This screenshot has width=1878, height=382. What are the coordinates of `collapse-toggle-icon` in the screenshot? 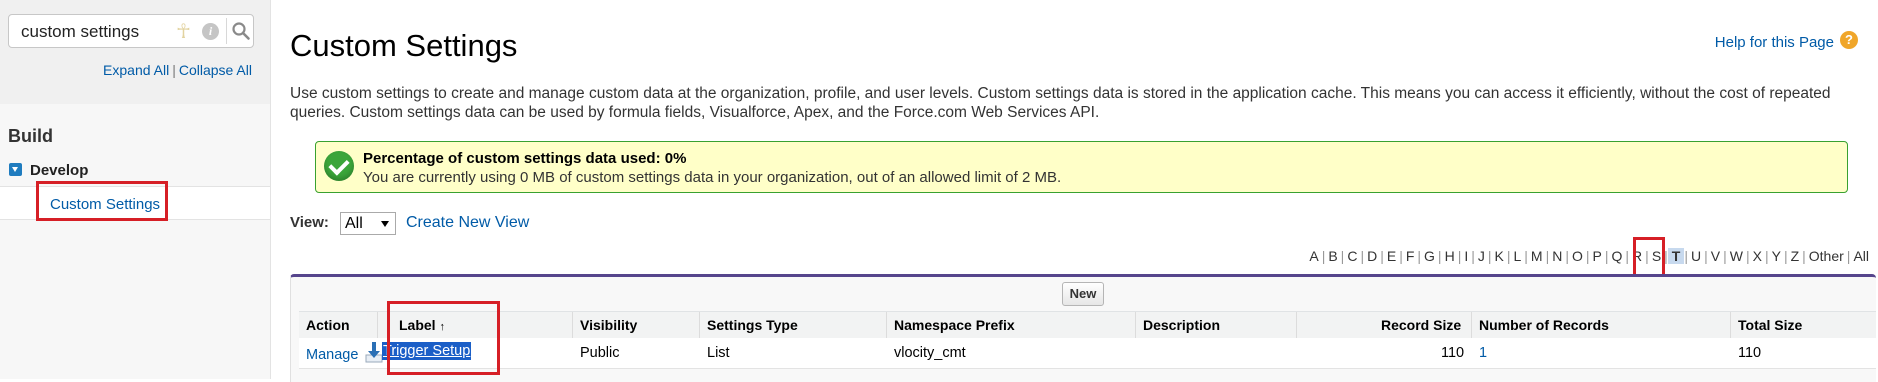 It's located at (15, 169).